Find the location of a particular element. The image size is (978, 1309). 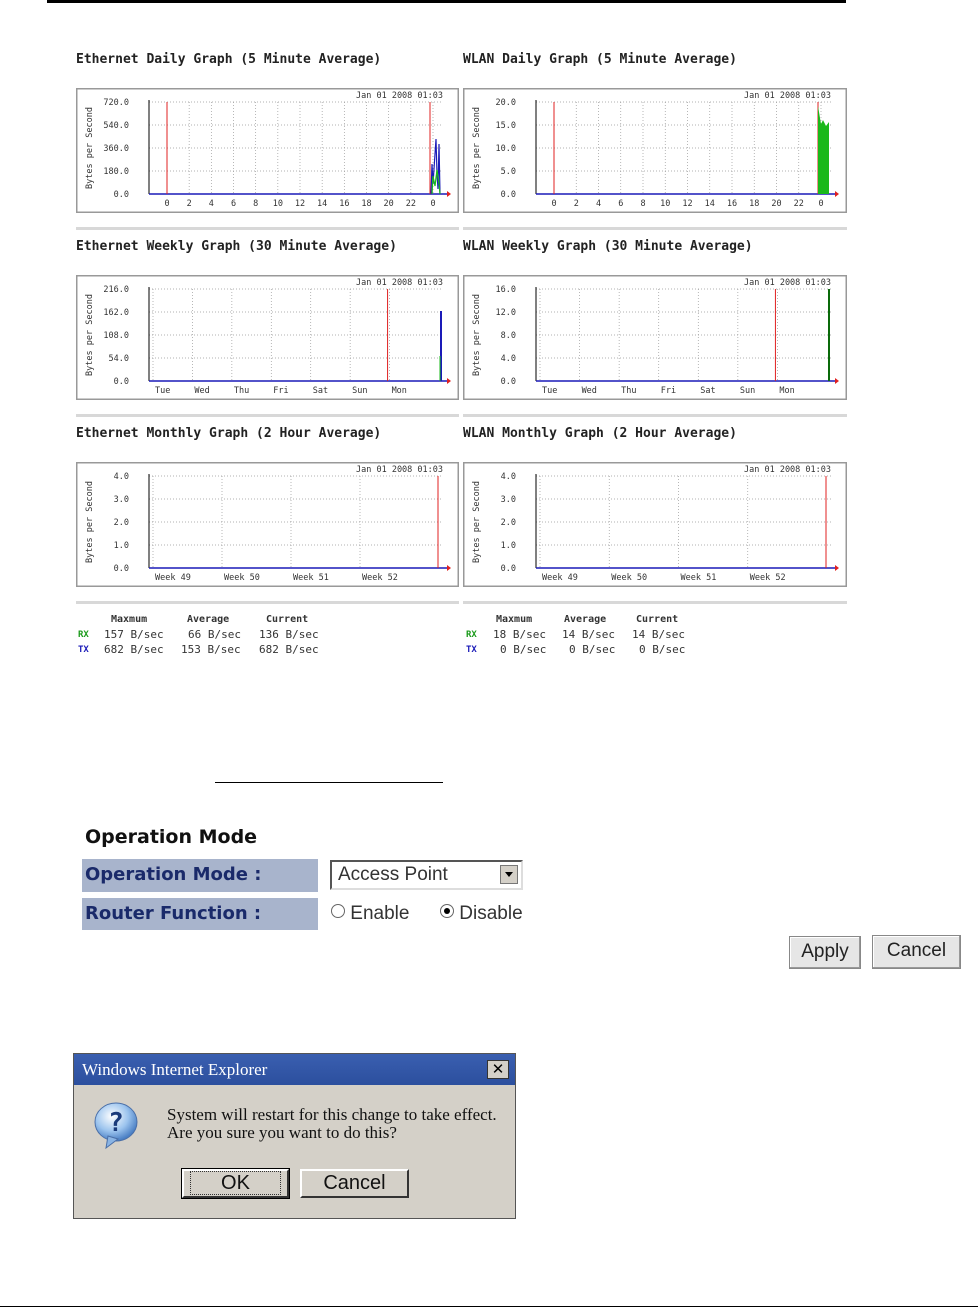

router-disable-option: Disable is located at coordinates (481, 914).